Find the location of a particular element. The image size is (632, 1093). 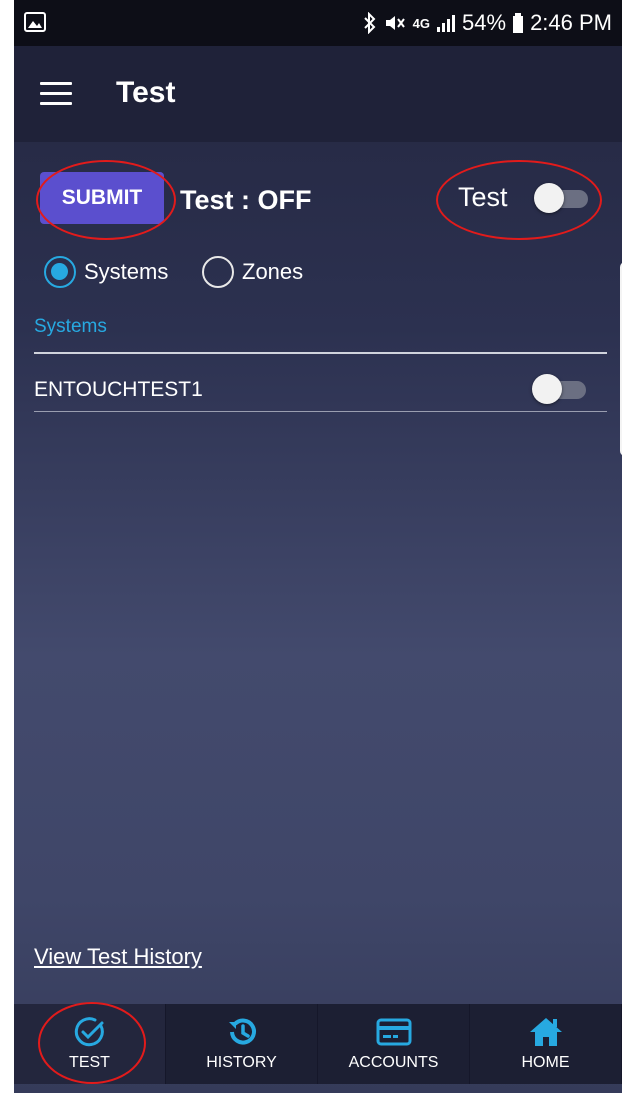

radio-selected-icon is located at coordinates (60, 272).